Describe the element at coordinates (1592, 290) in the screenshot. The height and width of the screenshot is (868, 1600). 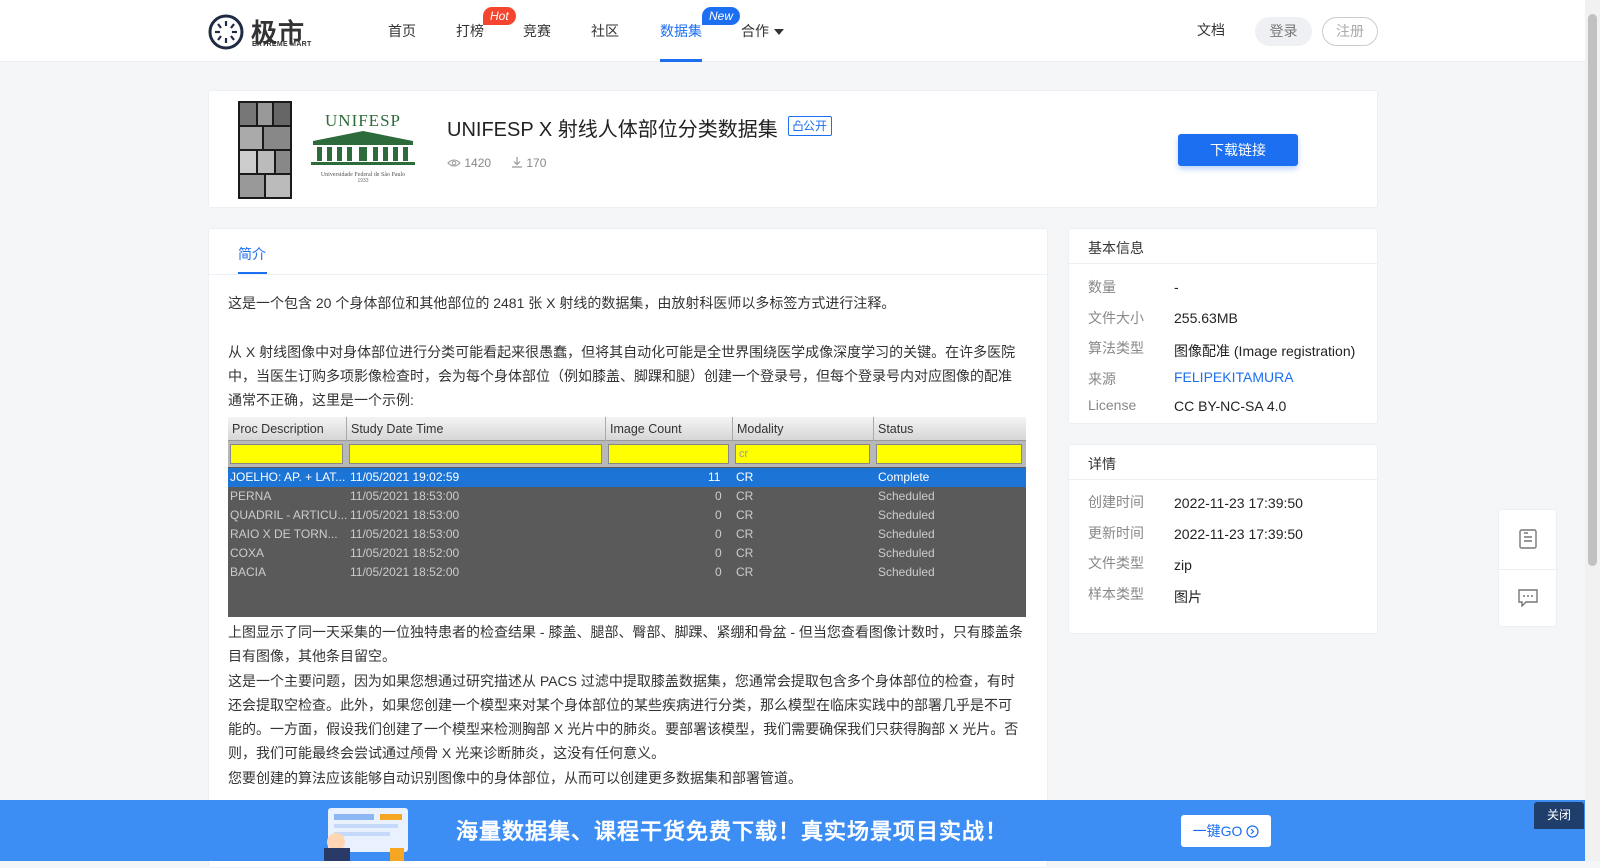
I see `scrollbar-thumb` at that location.